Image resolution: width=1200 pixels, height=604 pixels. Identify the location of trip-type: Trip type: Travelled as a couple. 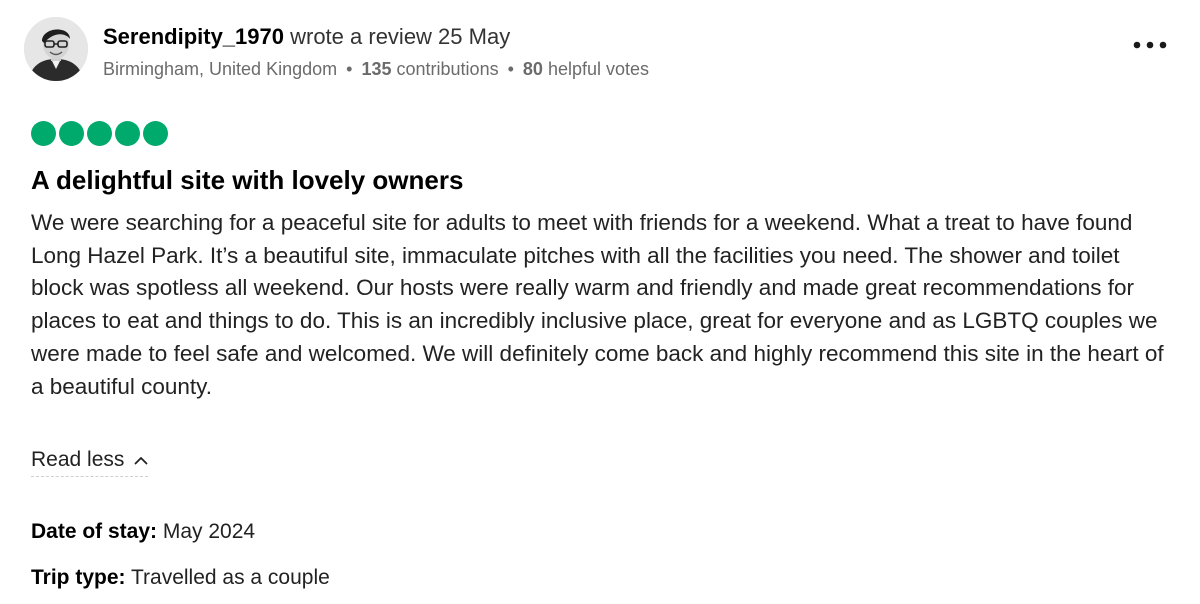
(180, 578).